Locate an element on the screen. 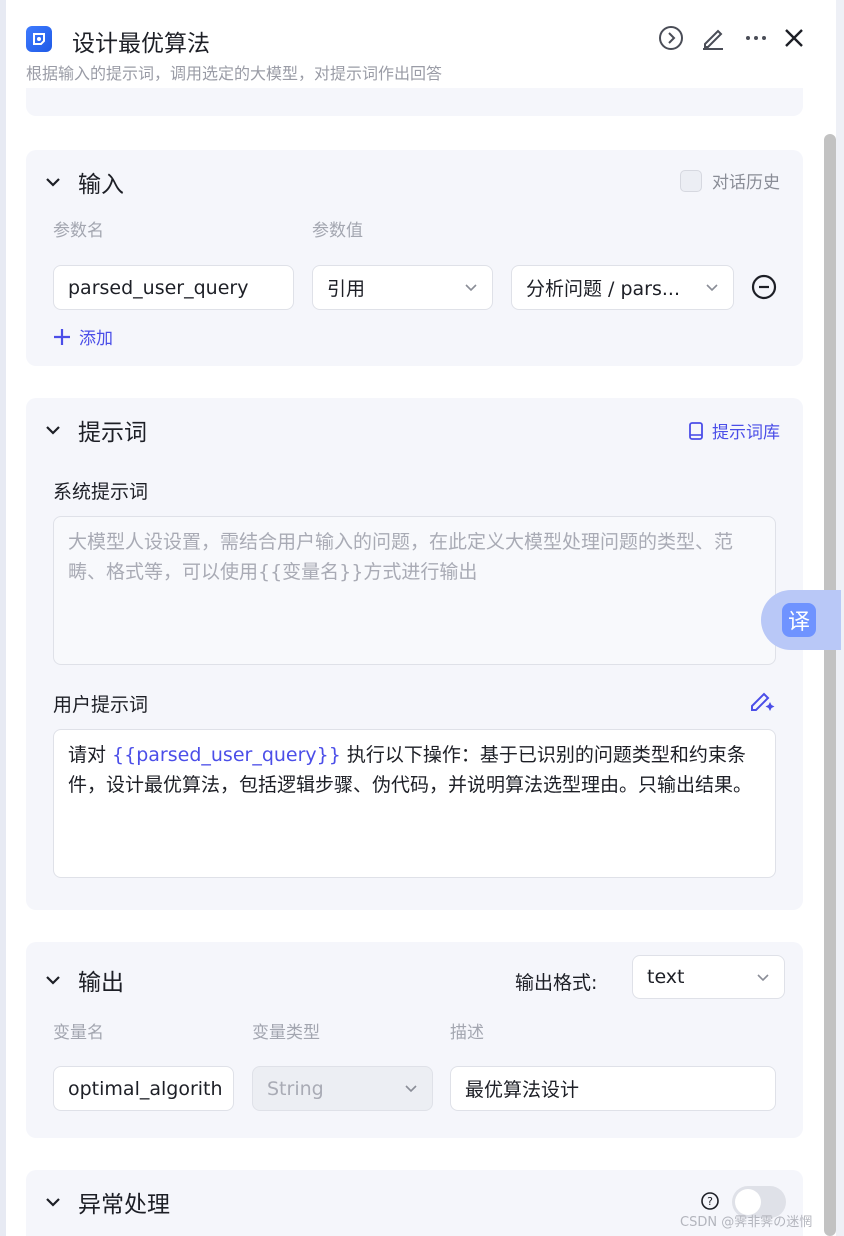 The image size is (844, 1236). more-options-icon is located at coordinates (756, 38).